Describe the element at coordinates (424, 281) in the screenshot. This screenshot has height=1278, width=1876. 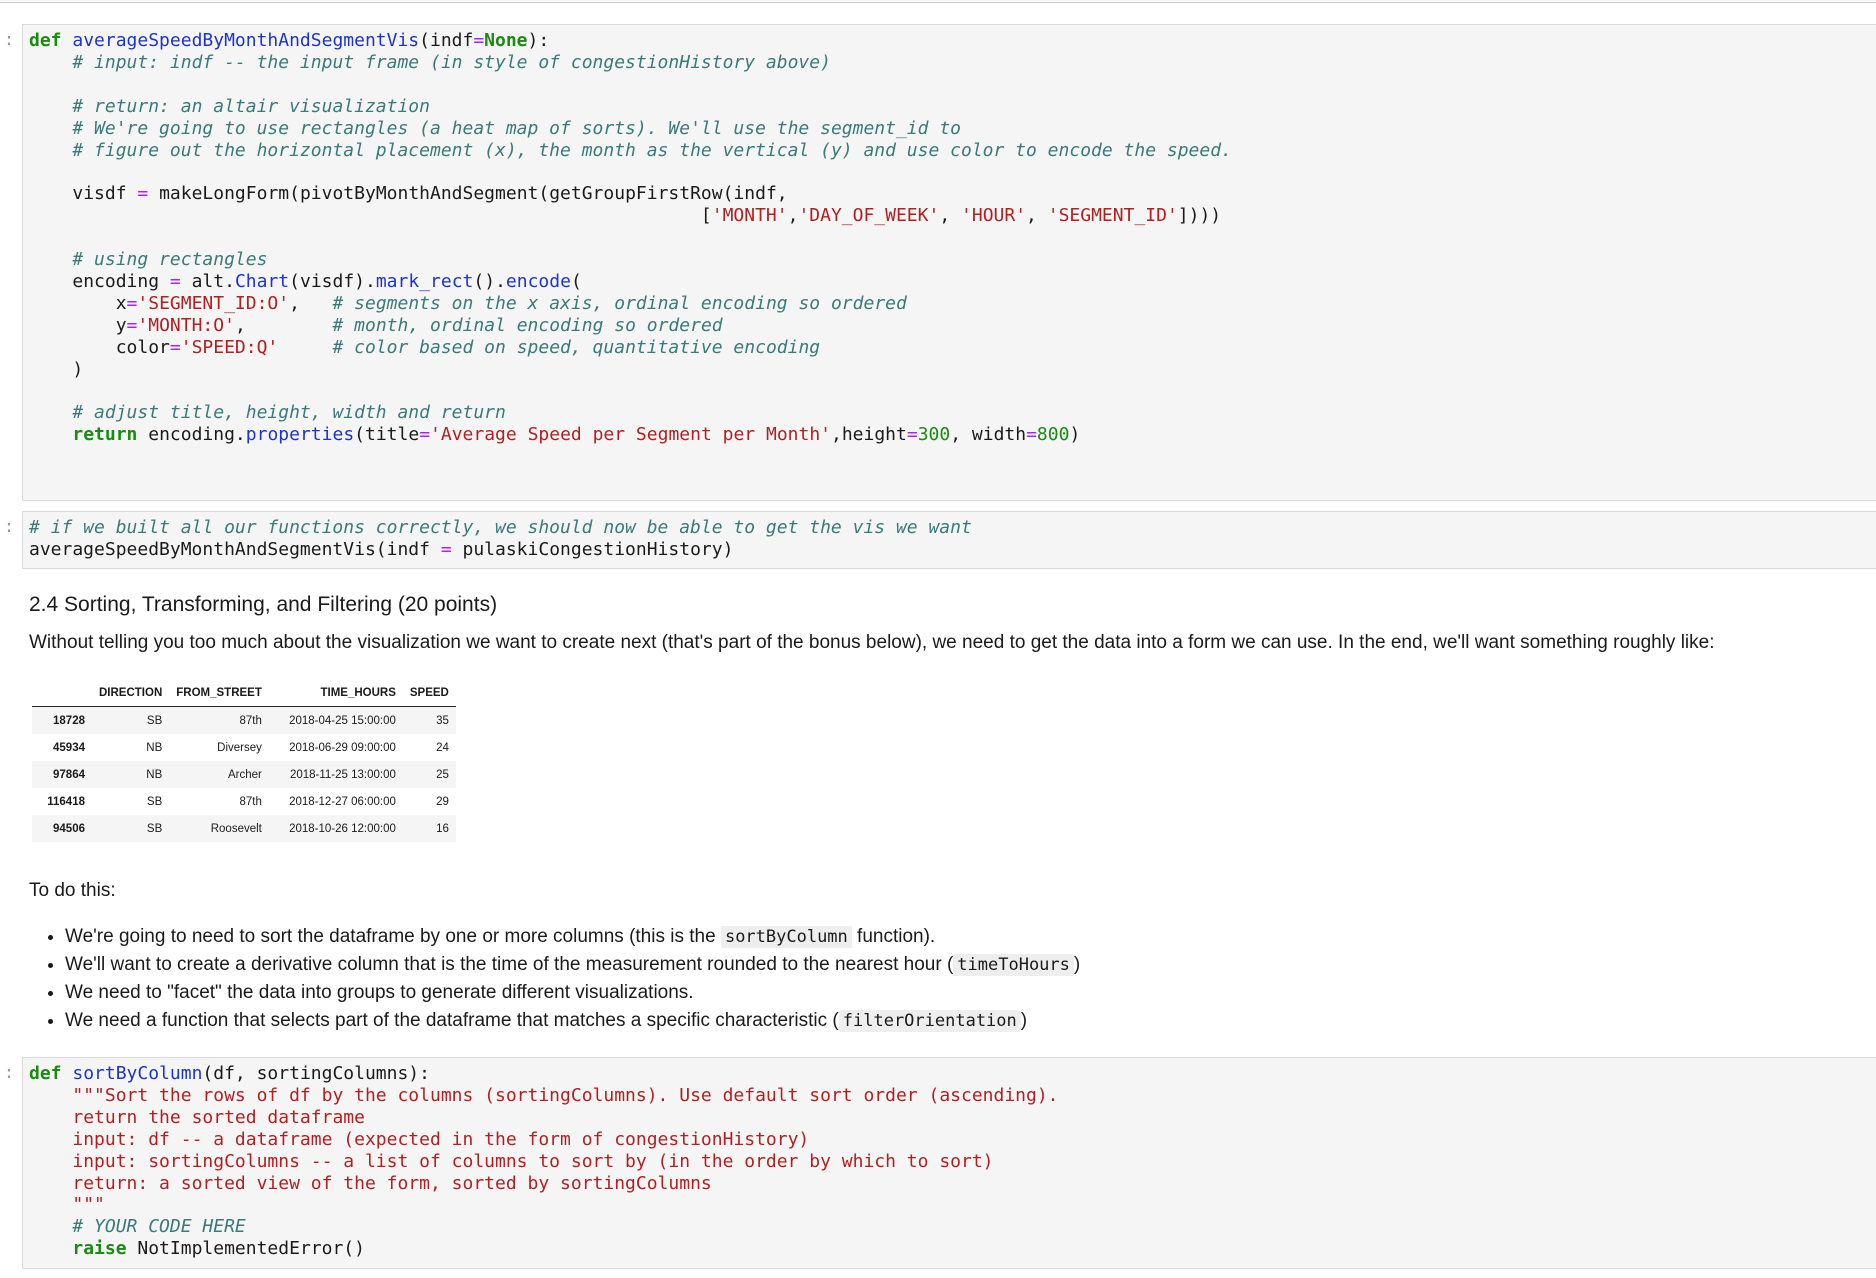
I see `function-call: mark_rect` at that location.